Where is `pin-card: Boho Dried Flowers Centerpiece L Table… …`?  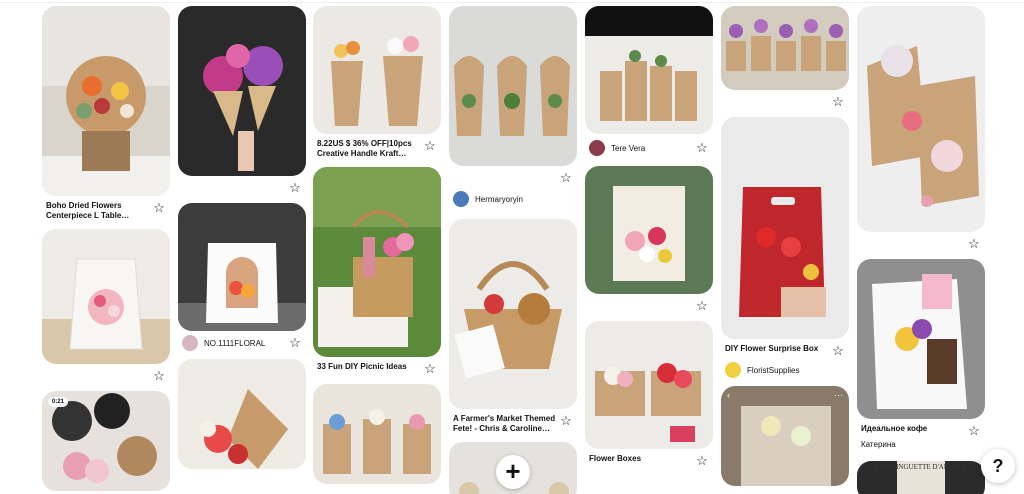 pin-card: Boho Dried Flowers Centerpiece L Table… … is located at coordinates (106, 113).